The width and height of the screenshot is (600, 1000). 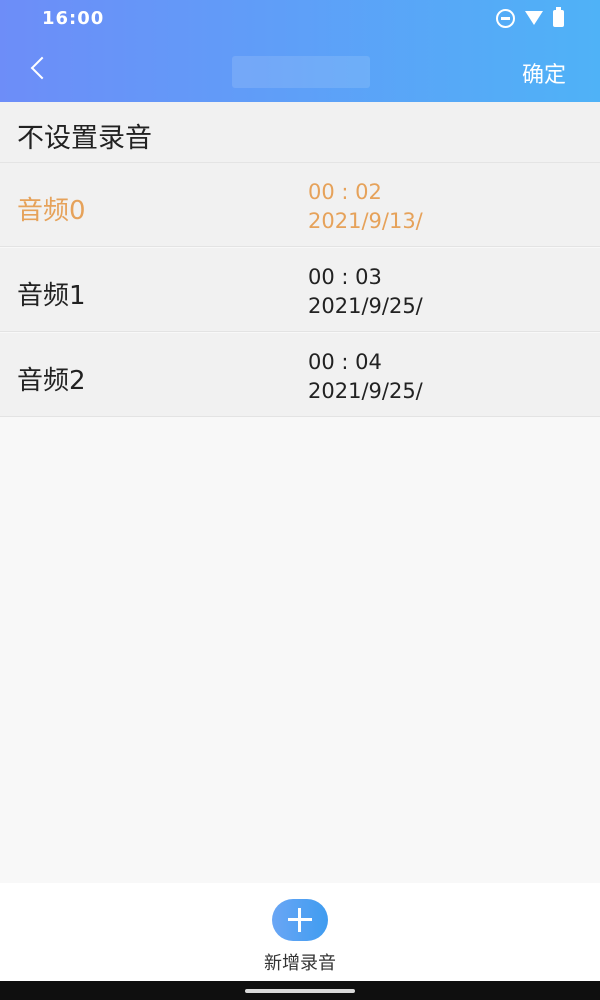 What do you see at coordinates (505, 18) in the screenshot?
I see `do-not-disturb-icon` at bounding box center [505, 18].